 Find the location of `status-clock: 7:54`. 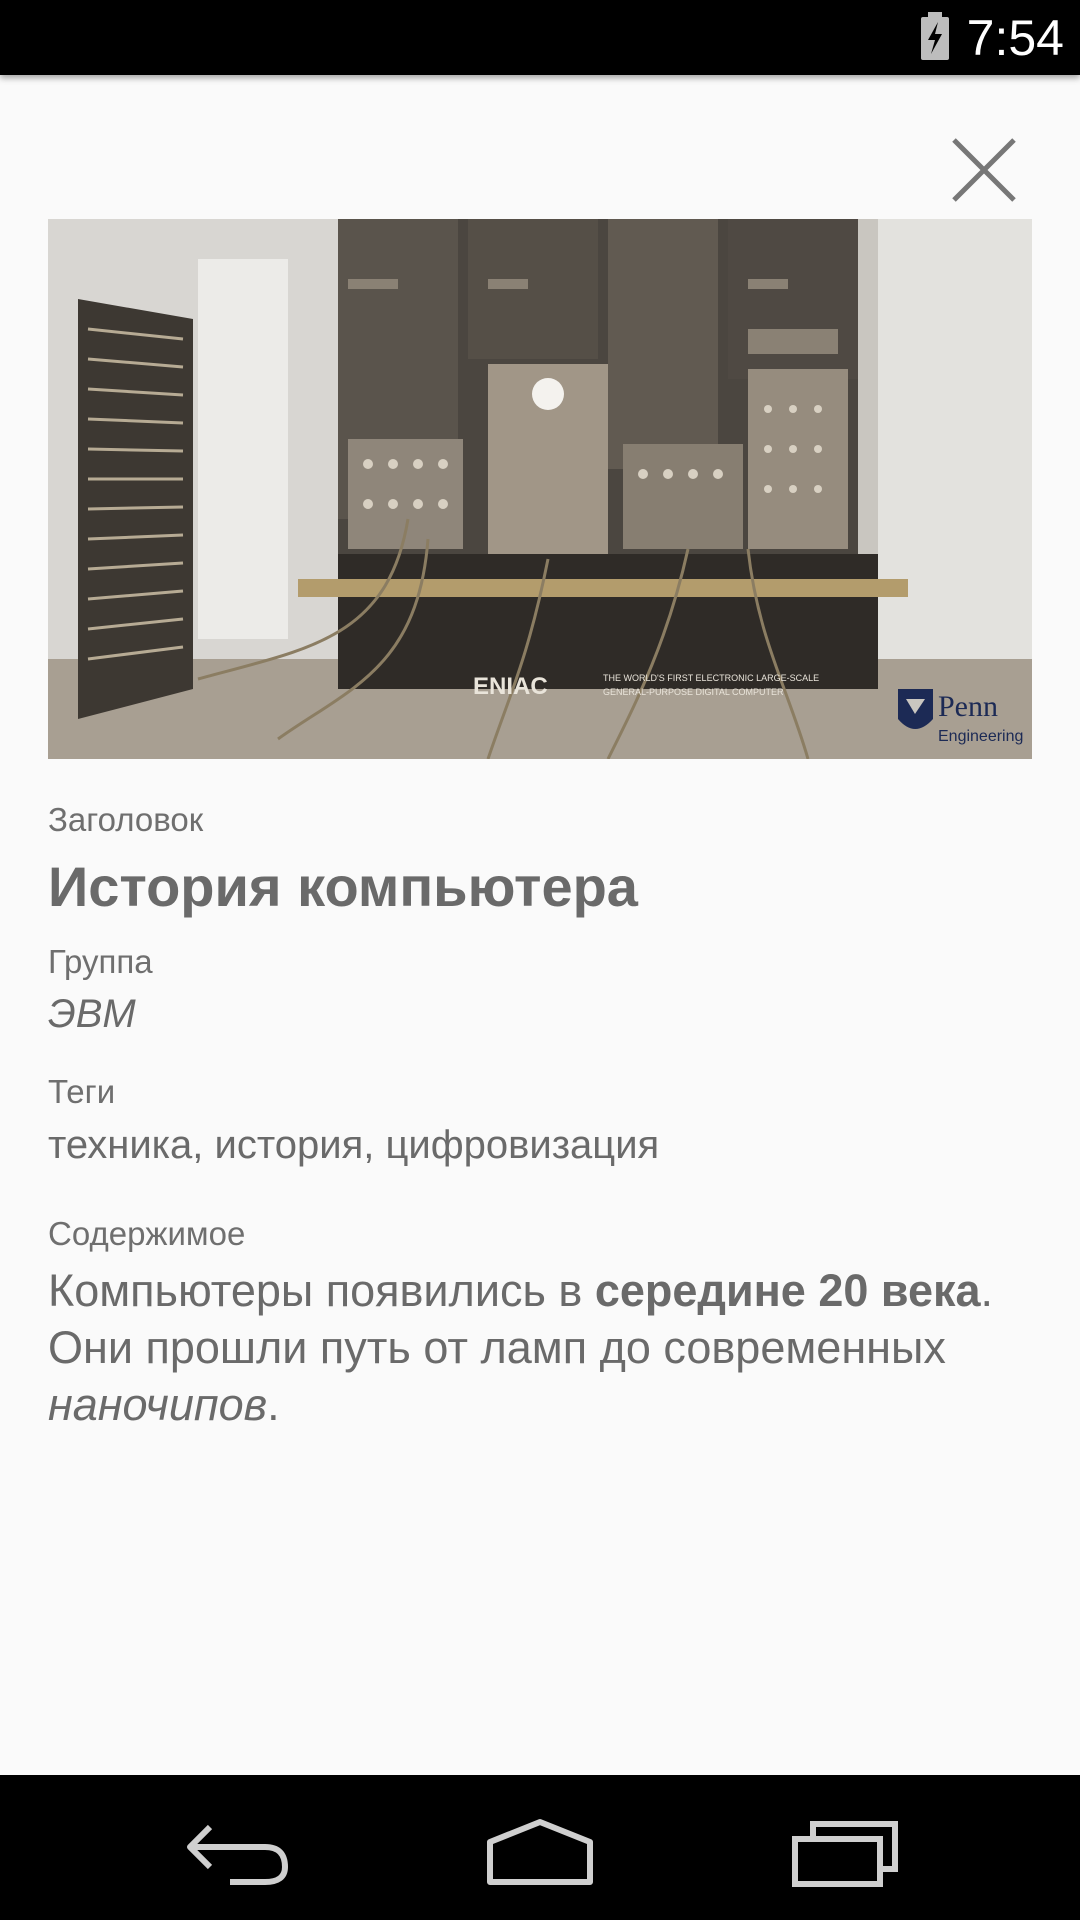

status-clock: 7:54 is located at coordinates (1015, 38).